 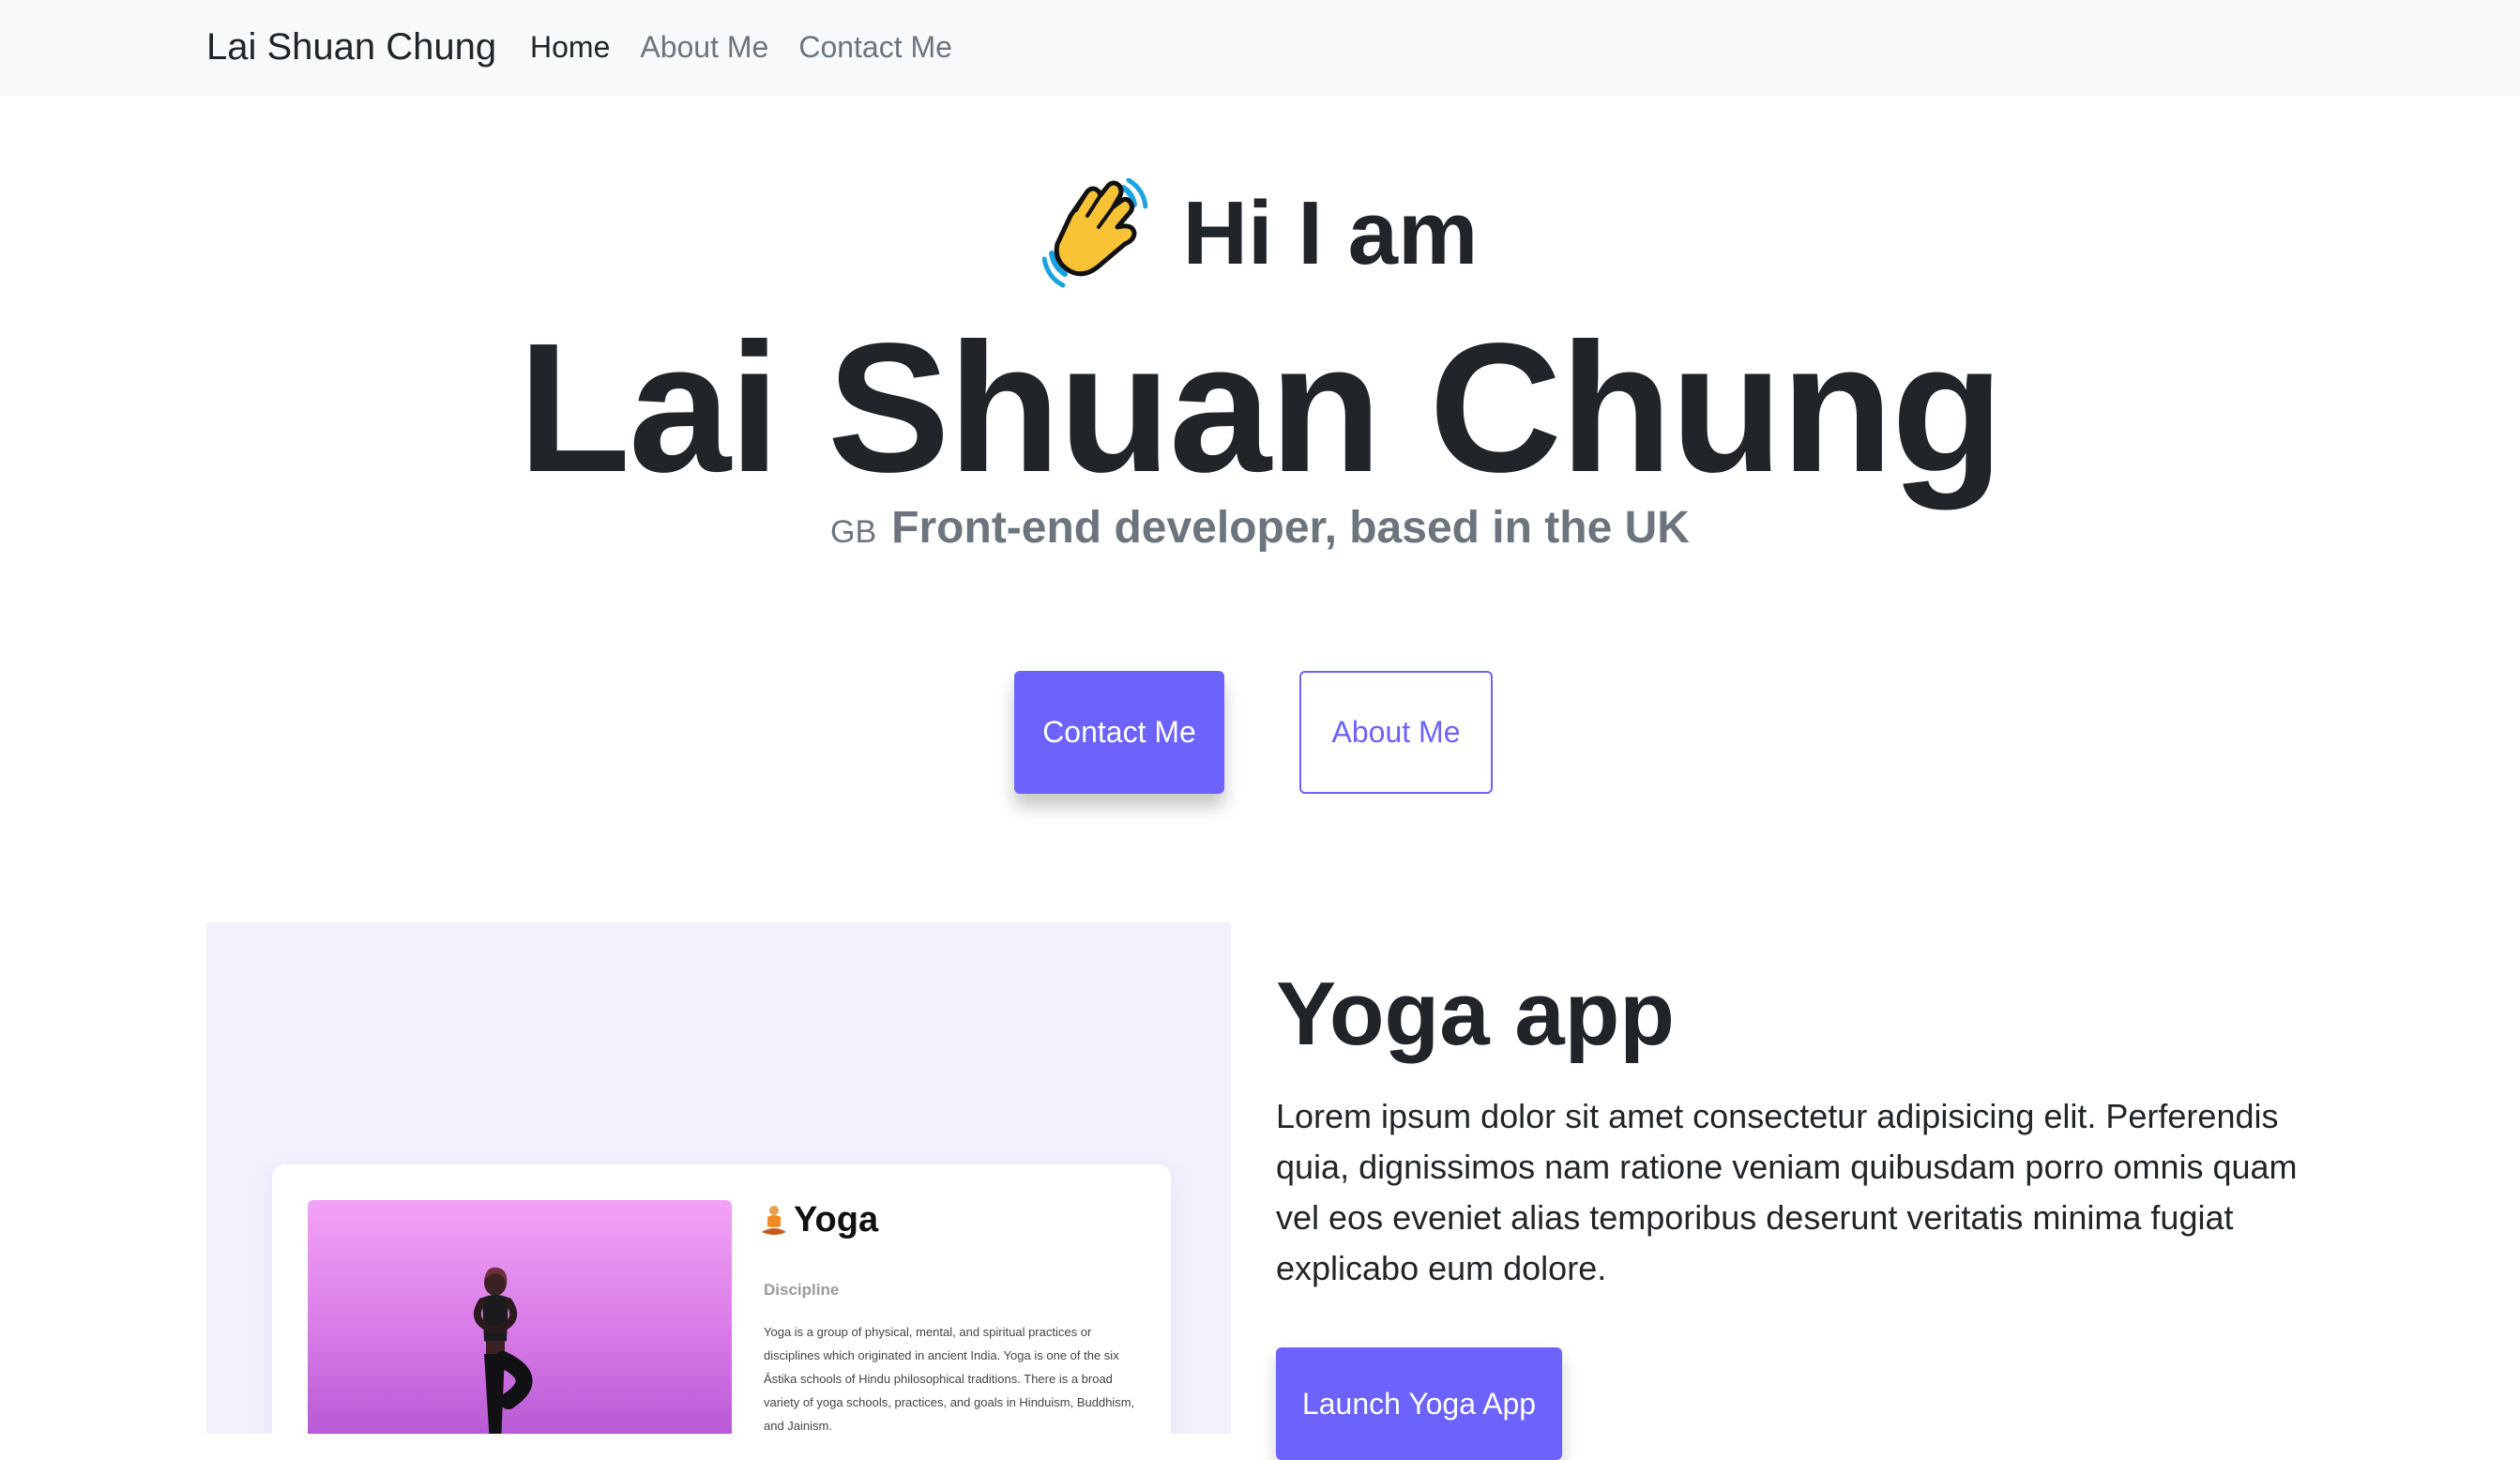 What do you see at coordinates (1094, 233) in the screenshot?
I see `waving-hand-icon` at bounding box center [1094, 233].